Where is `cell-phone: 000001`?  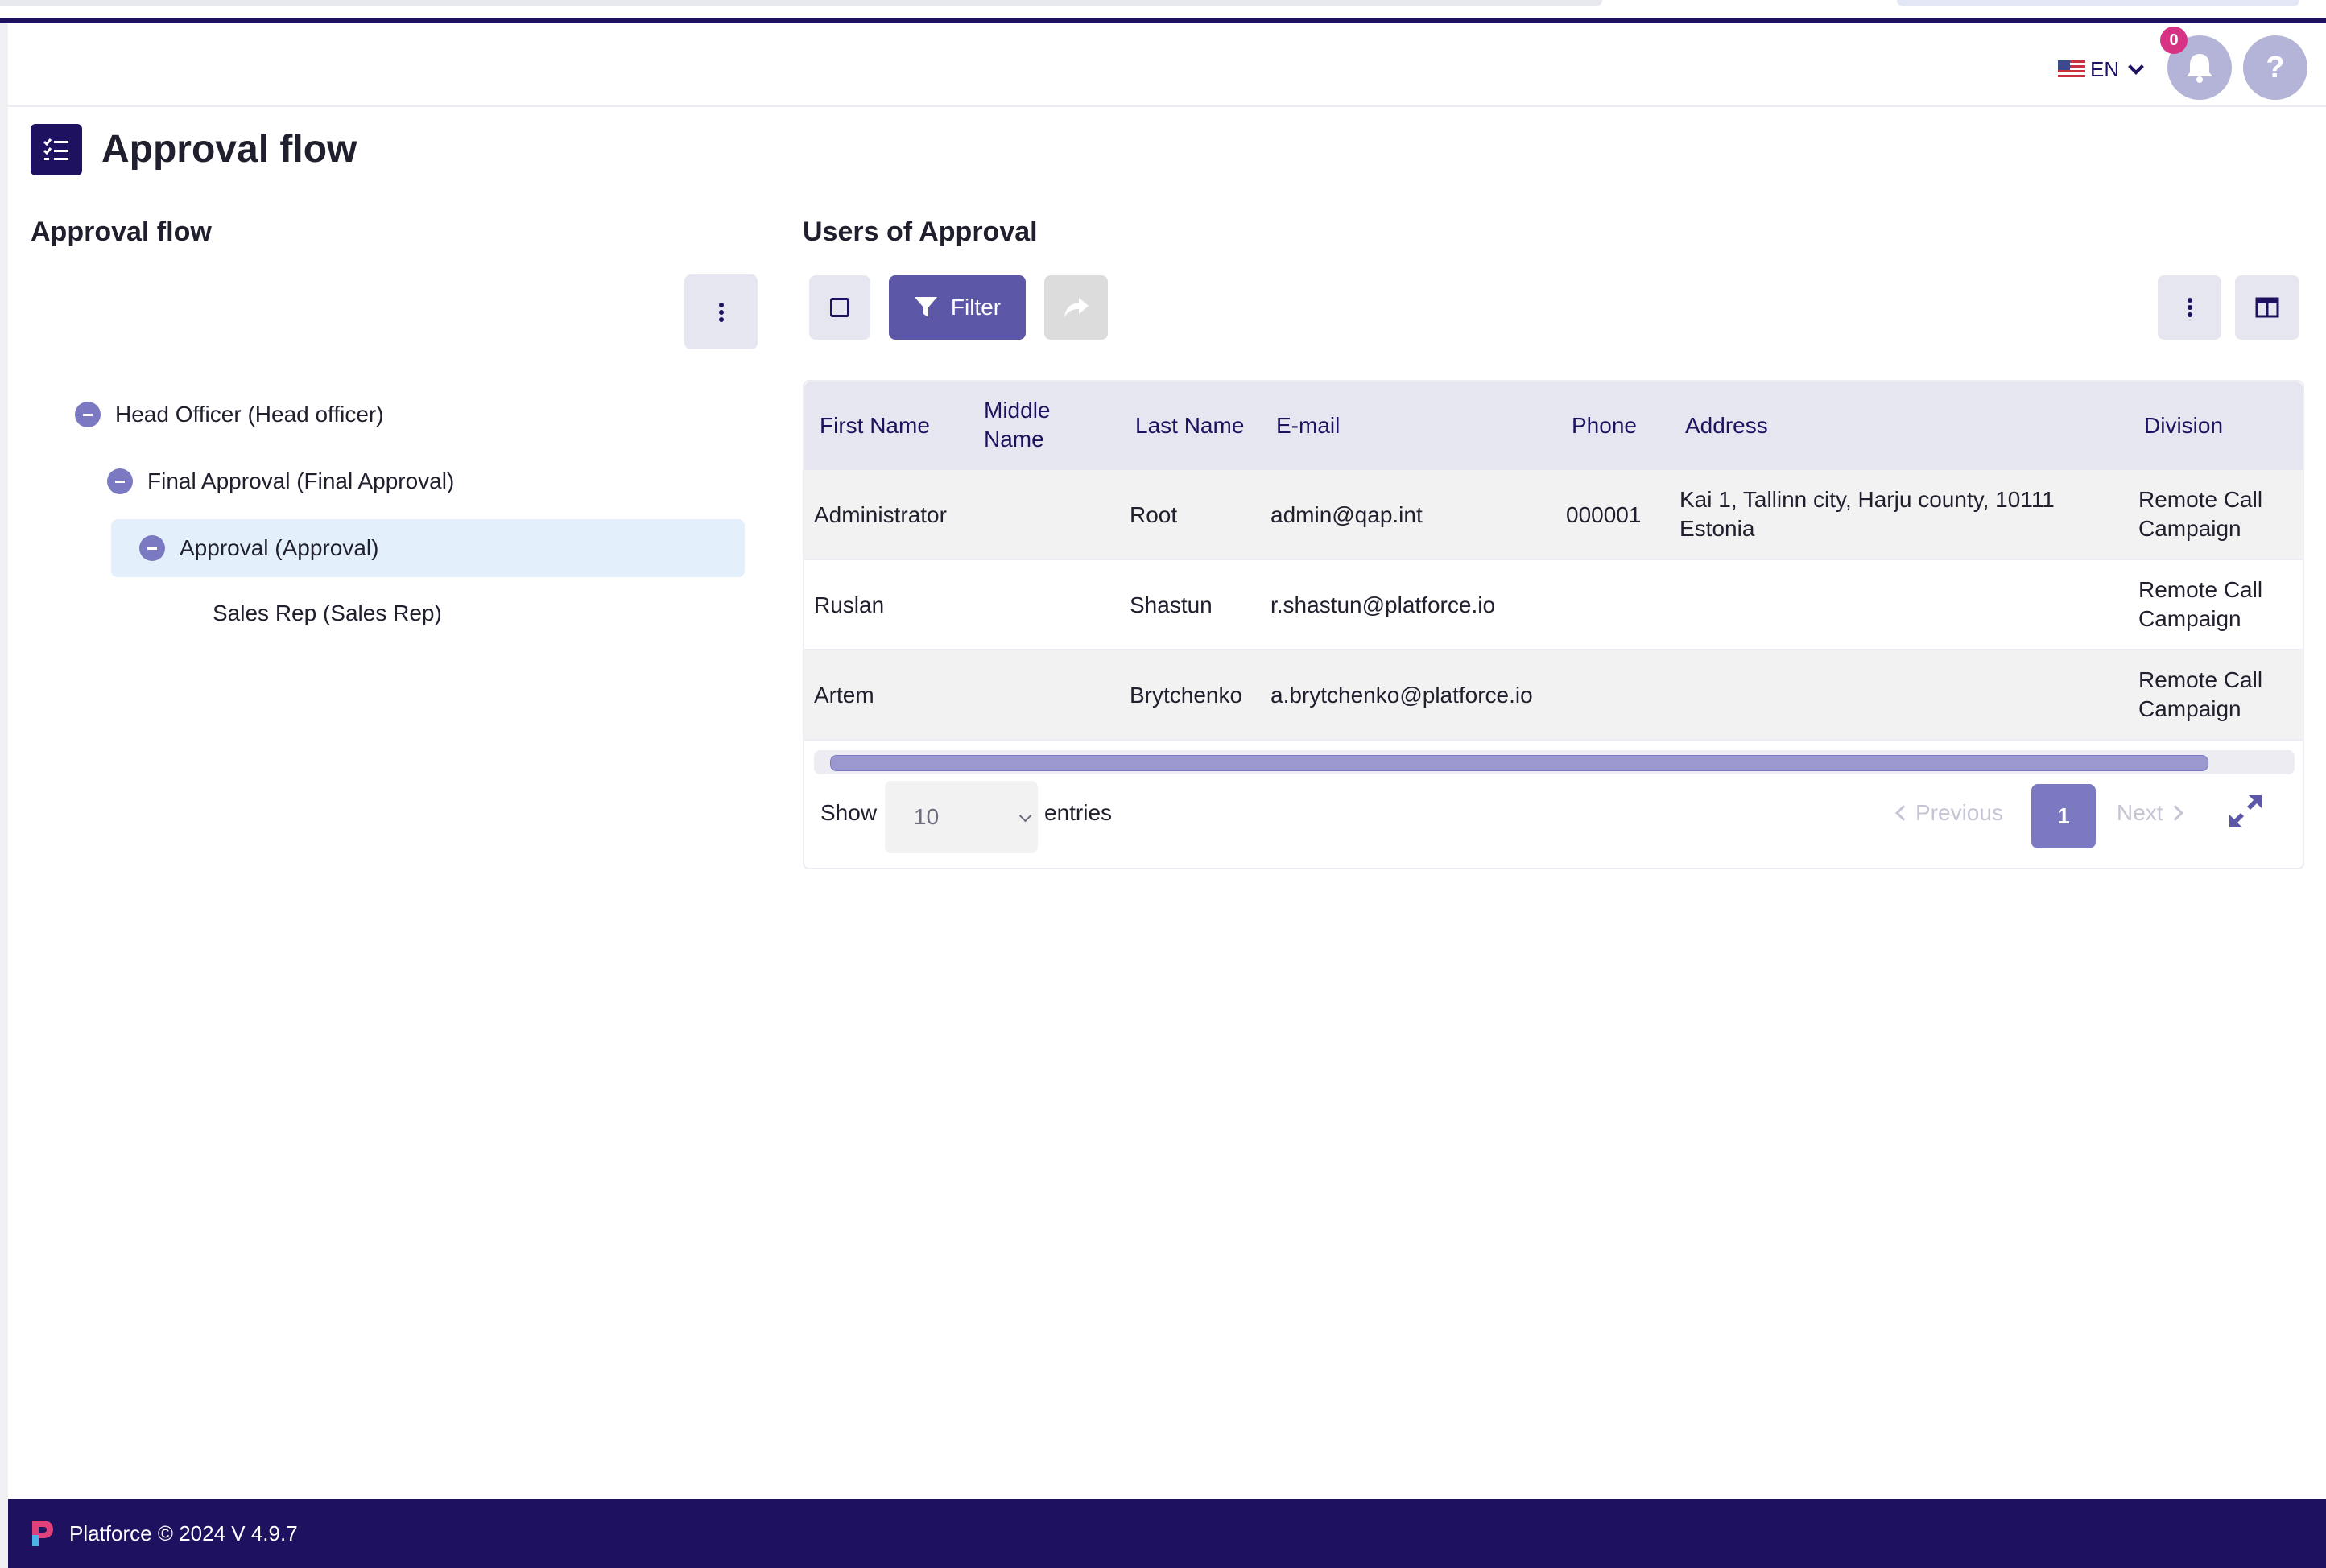 cell-phone: 000001 is located at coordinates (1604, 514).